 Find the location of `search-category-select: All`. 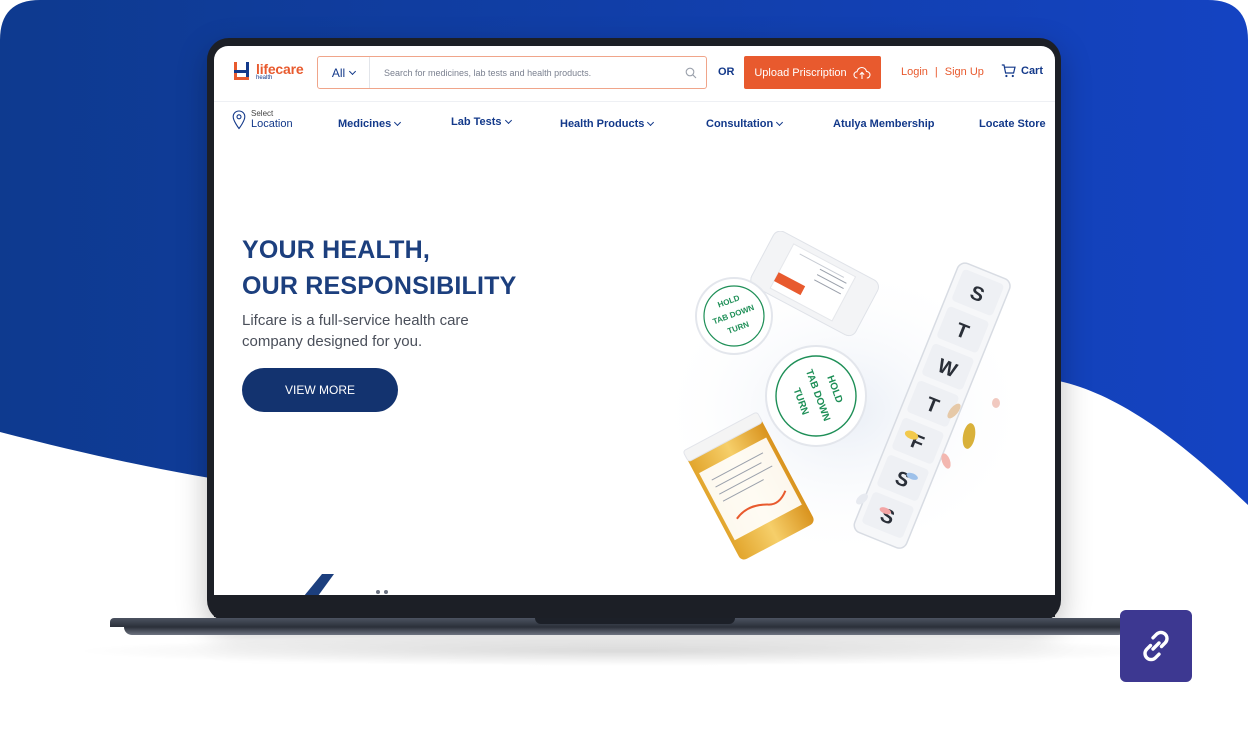

search-category-select: All is located at coordinates (344, 72).